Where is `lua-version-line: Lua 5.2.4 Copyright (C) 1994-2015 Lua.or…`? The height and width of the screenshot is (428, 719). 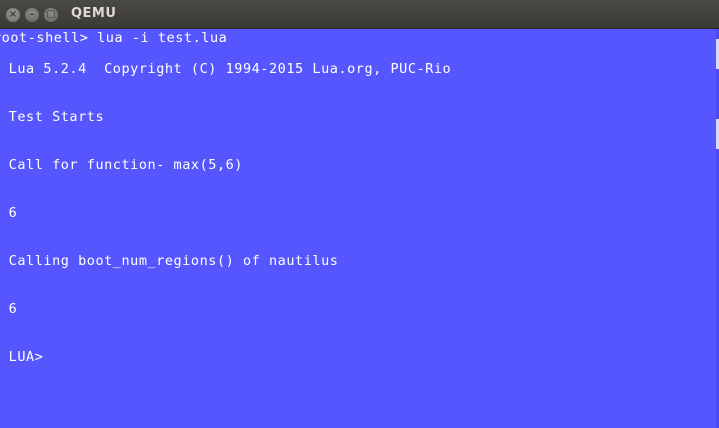
lua-version-line: Lua 5.2.4 Copyright (C) 1994-2015 Lua.or… is located at coordinates (226, 69).